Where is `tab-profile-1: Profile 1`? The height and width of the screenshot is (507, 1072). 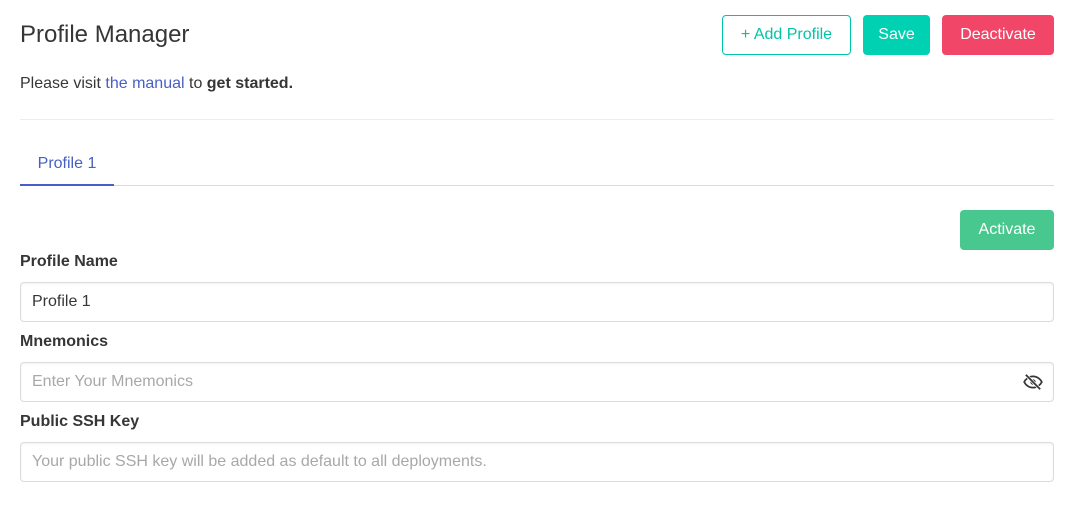 tab-profile-1: Profile 1 is located at coordinates (67, 165).